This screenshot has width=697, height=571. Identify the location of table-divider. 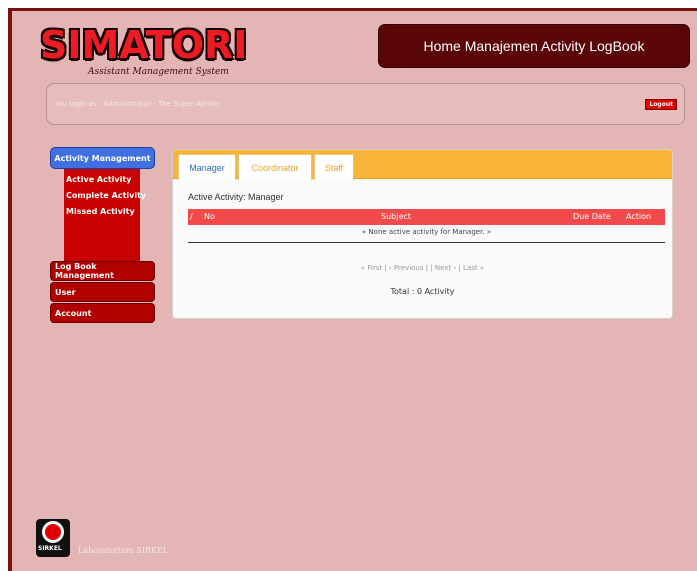
(426, 242).